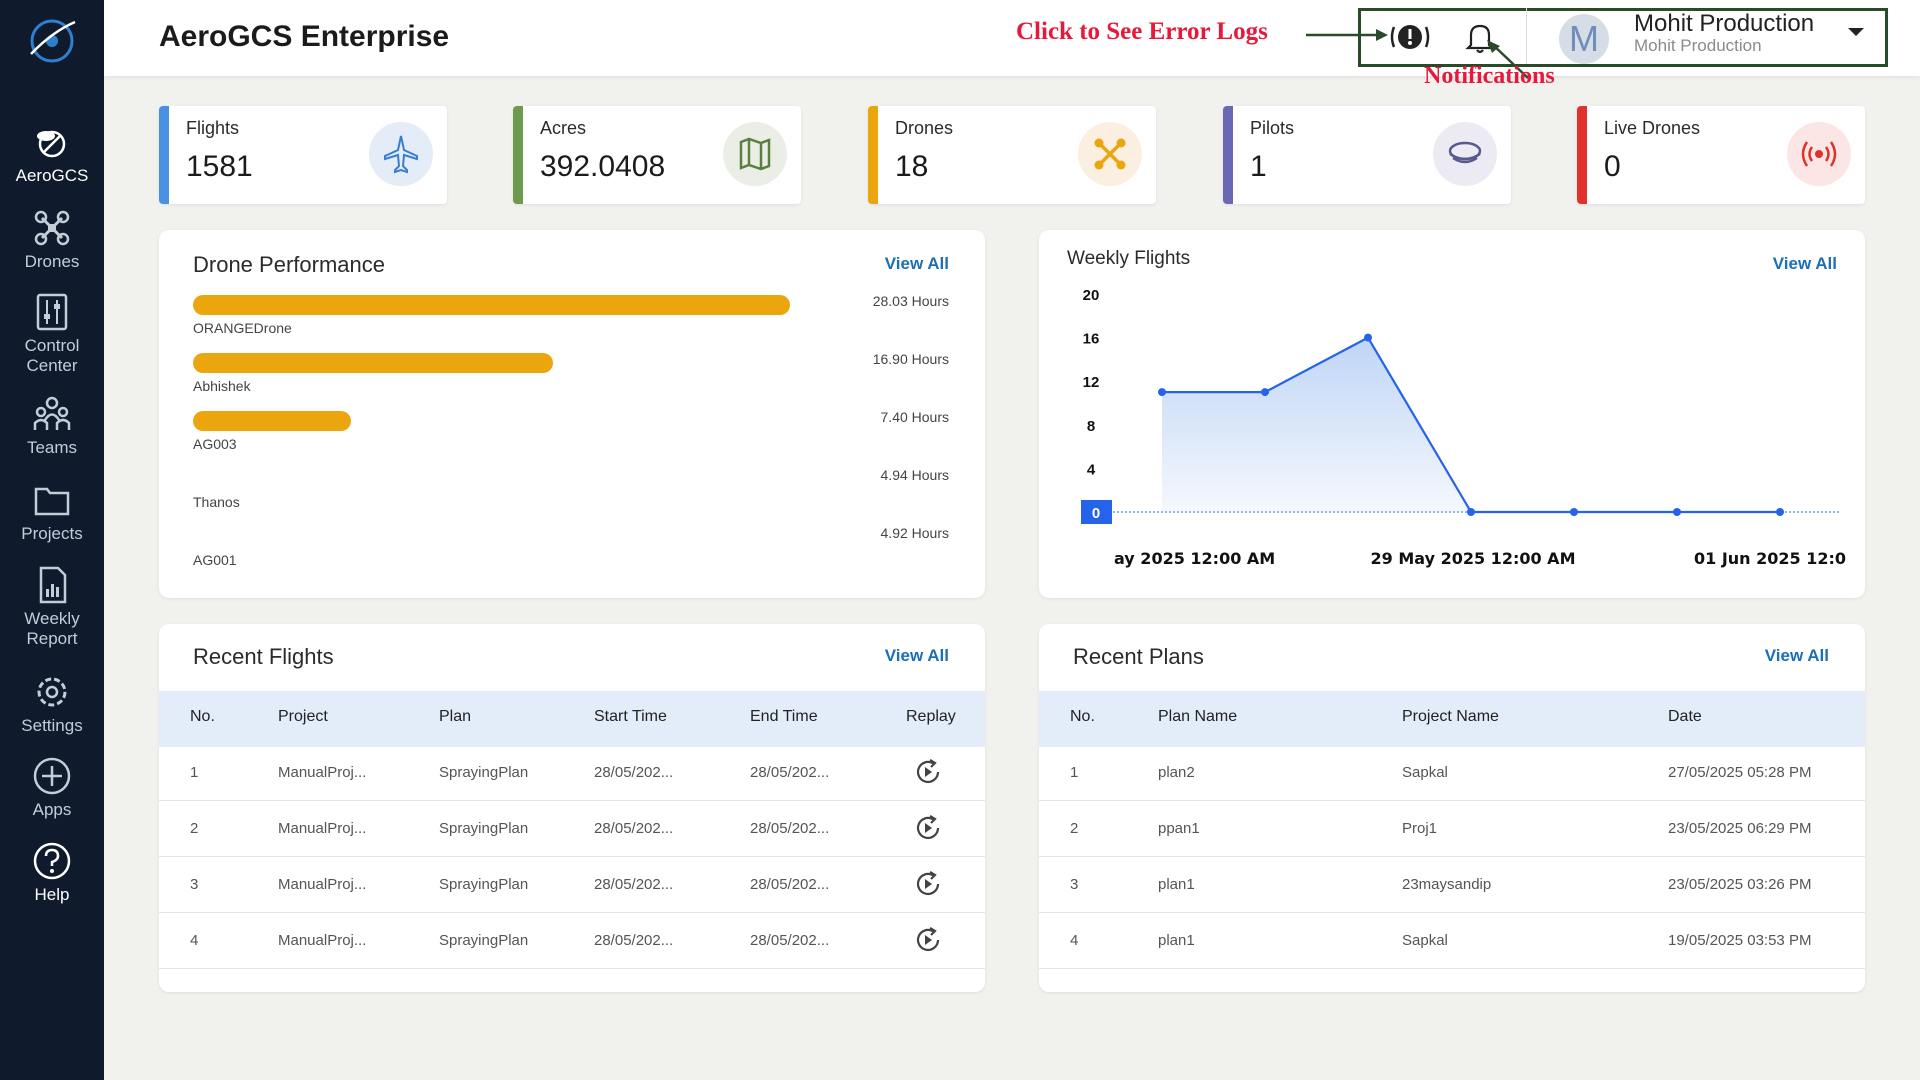  What do you see at coordinates (1698, 45) in the screenshot?
I see `user-subtitle: Mohit Production` at bounding box center [1698, 45].